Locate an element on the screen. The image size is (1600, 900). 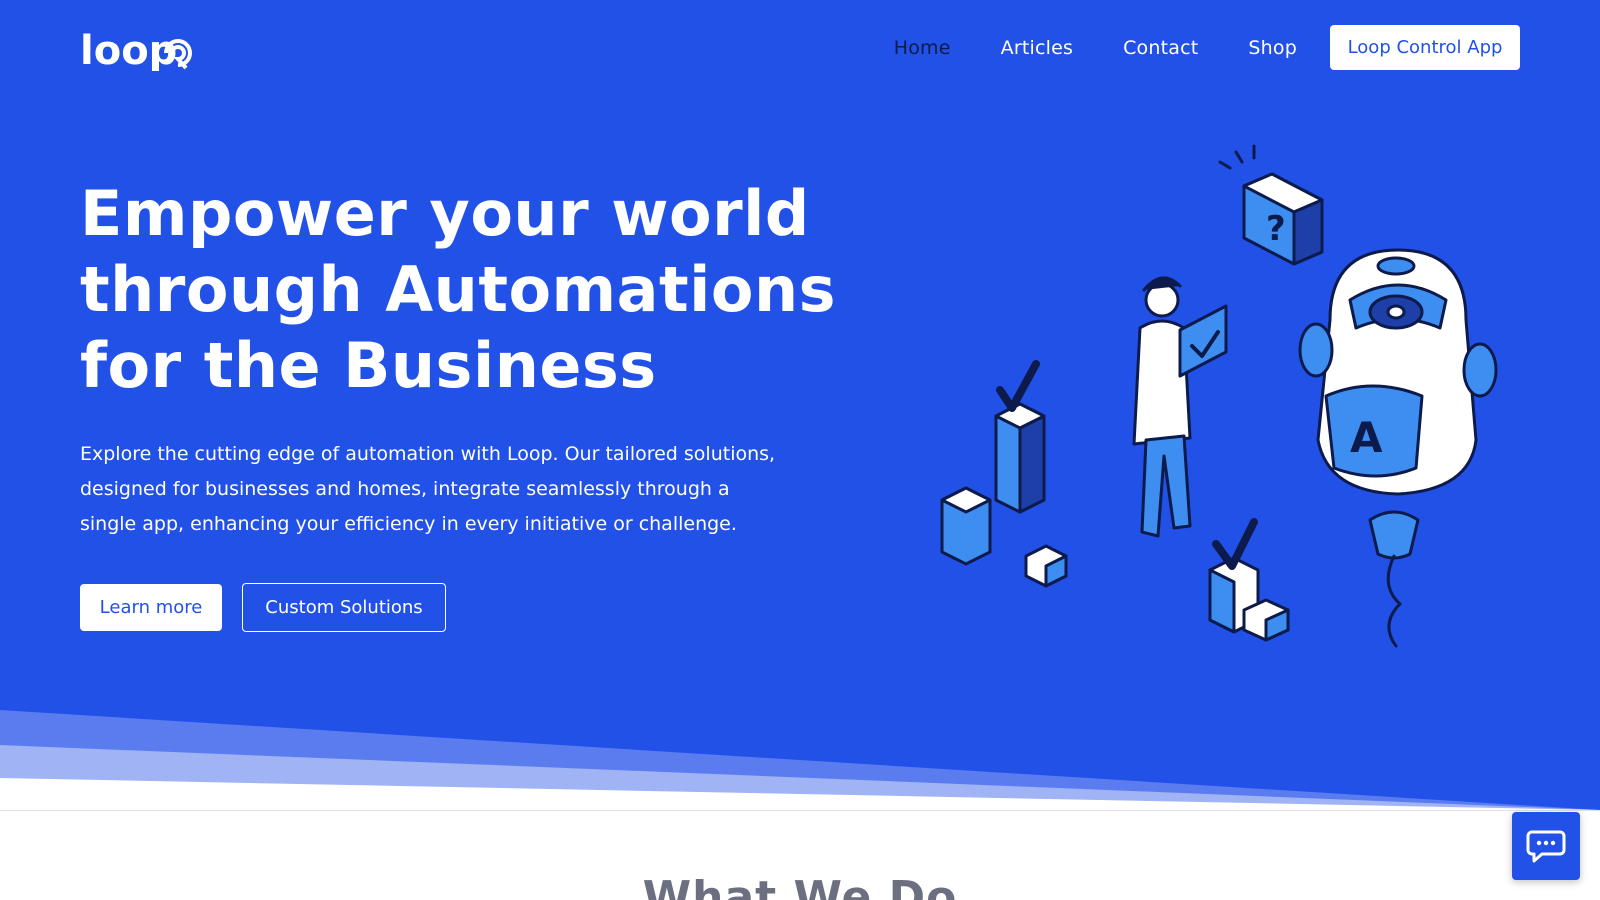
chat-widget-button is located at coordinates (1546, 846).